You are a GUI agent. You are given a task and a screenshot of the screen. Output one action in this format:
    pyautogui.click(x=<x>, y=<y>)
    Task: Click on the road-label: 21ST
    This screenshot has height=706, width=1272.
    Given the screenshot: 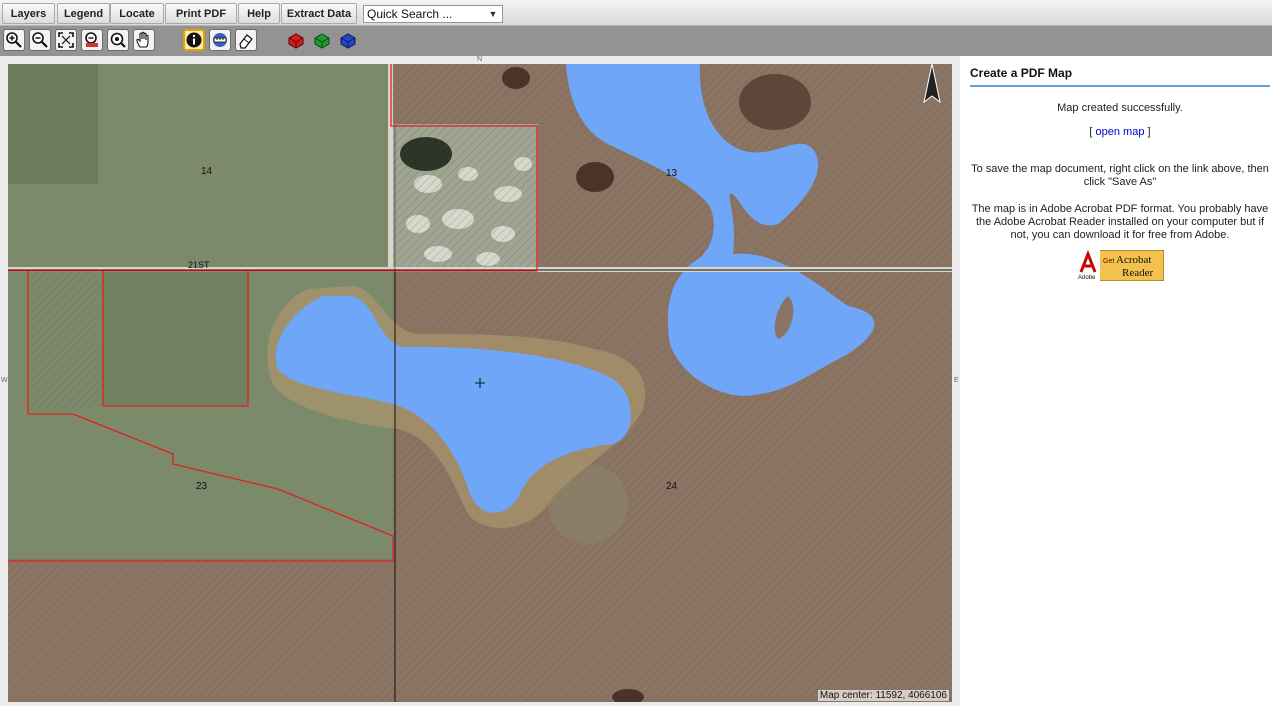 What is the action you would take?
    pyautogui.click(x=199, y=265)
    